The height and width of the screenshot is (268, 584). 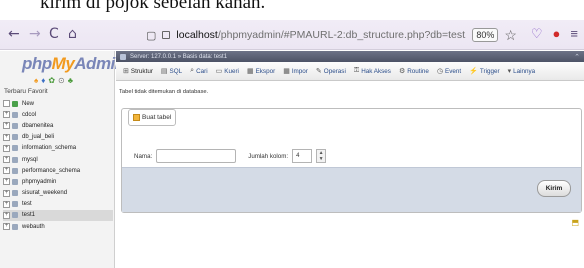 I want to click on table-name-label: Nama:, so click(x=143, y=156).